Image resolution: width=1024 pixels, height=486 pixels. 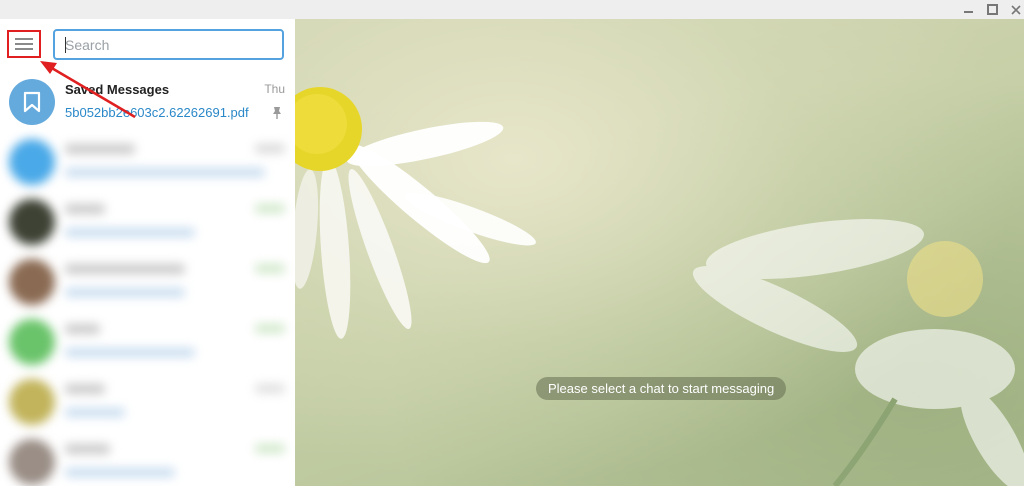 I want to click on close-button, so click(x=1014, y=9).